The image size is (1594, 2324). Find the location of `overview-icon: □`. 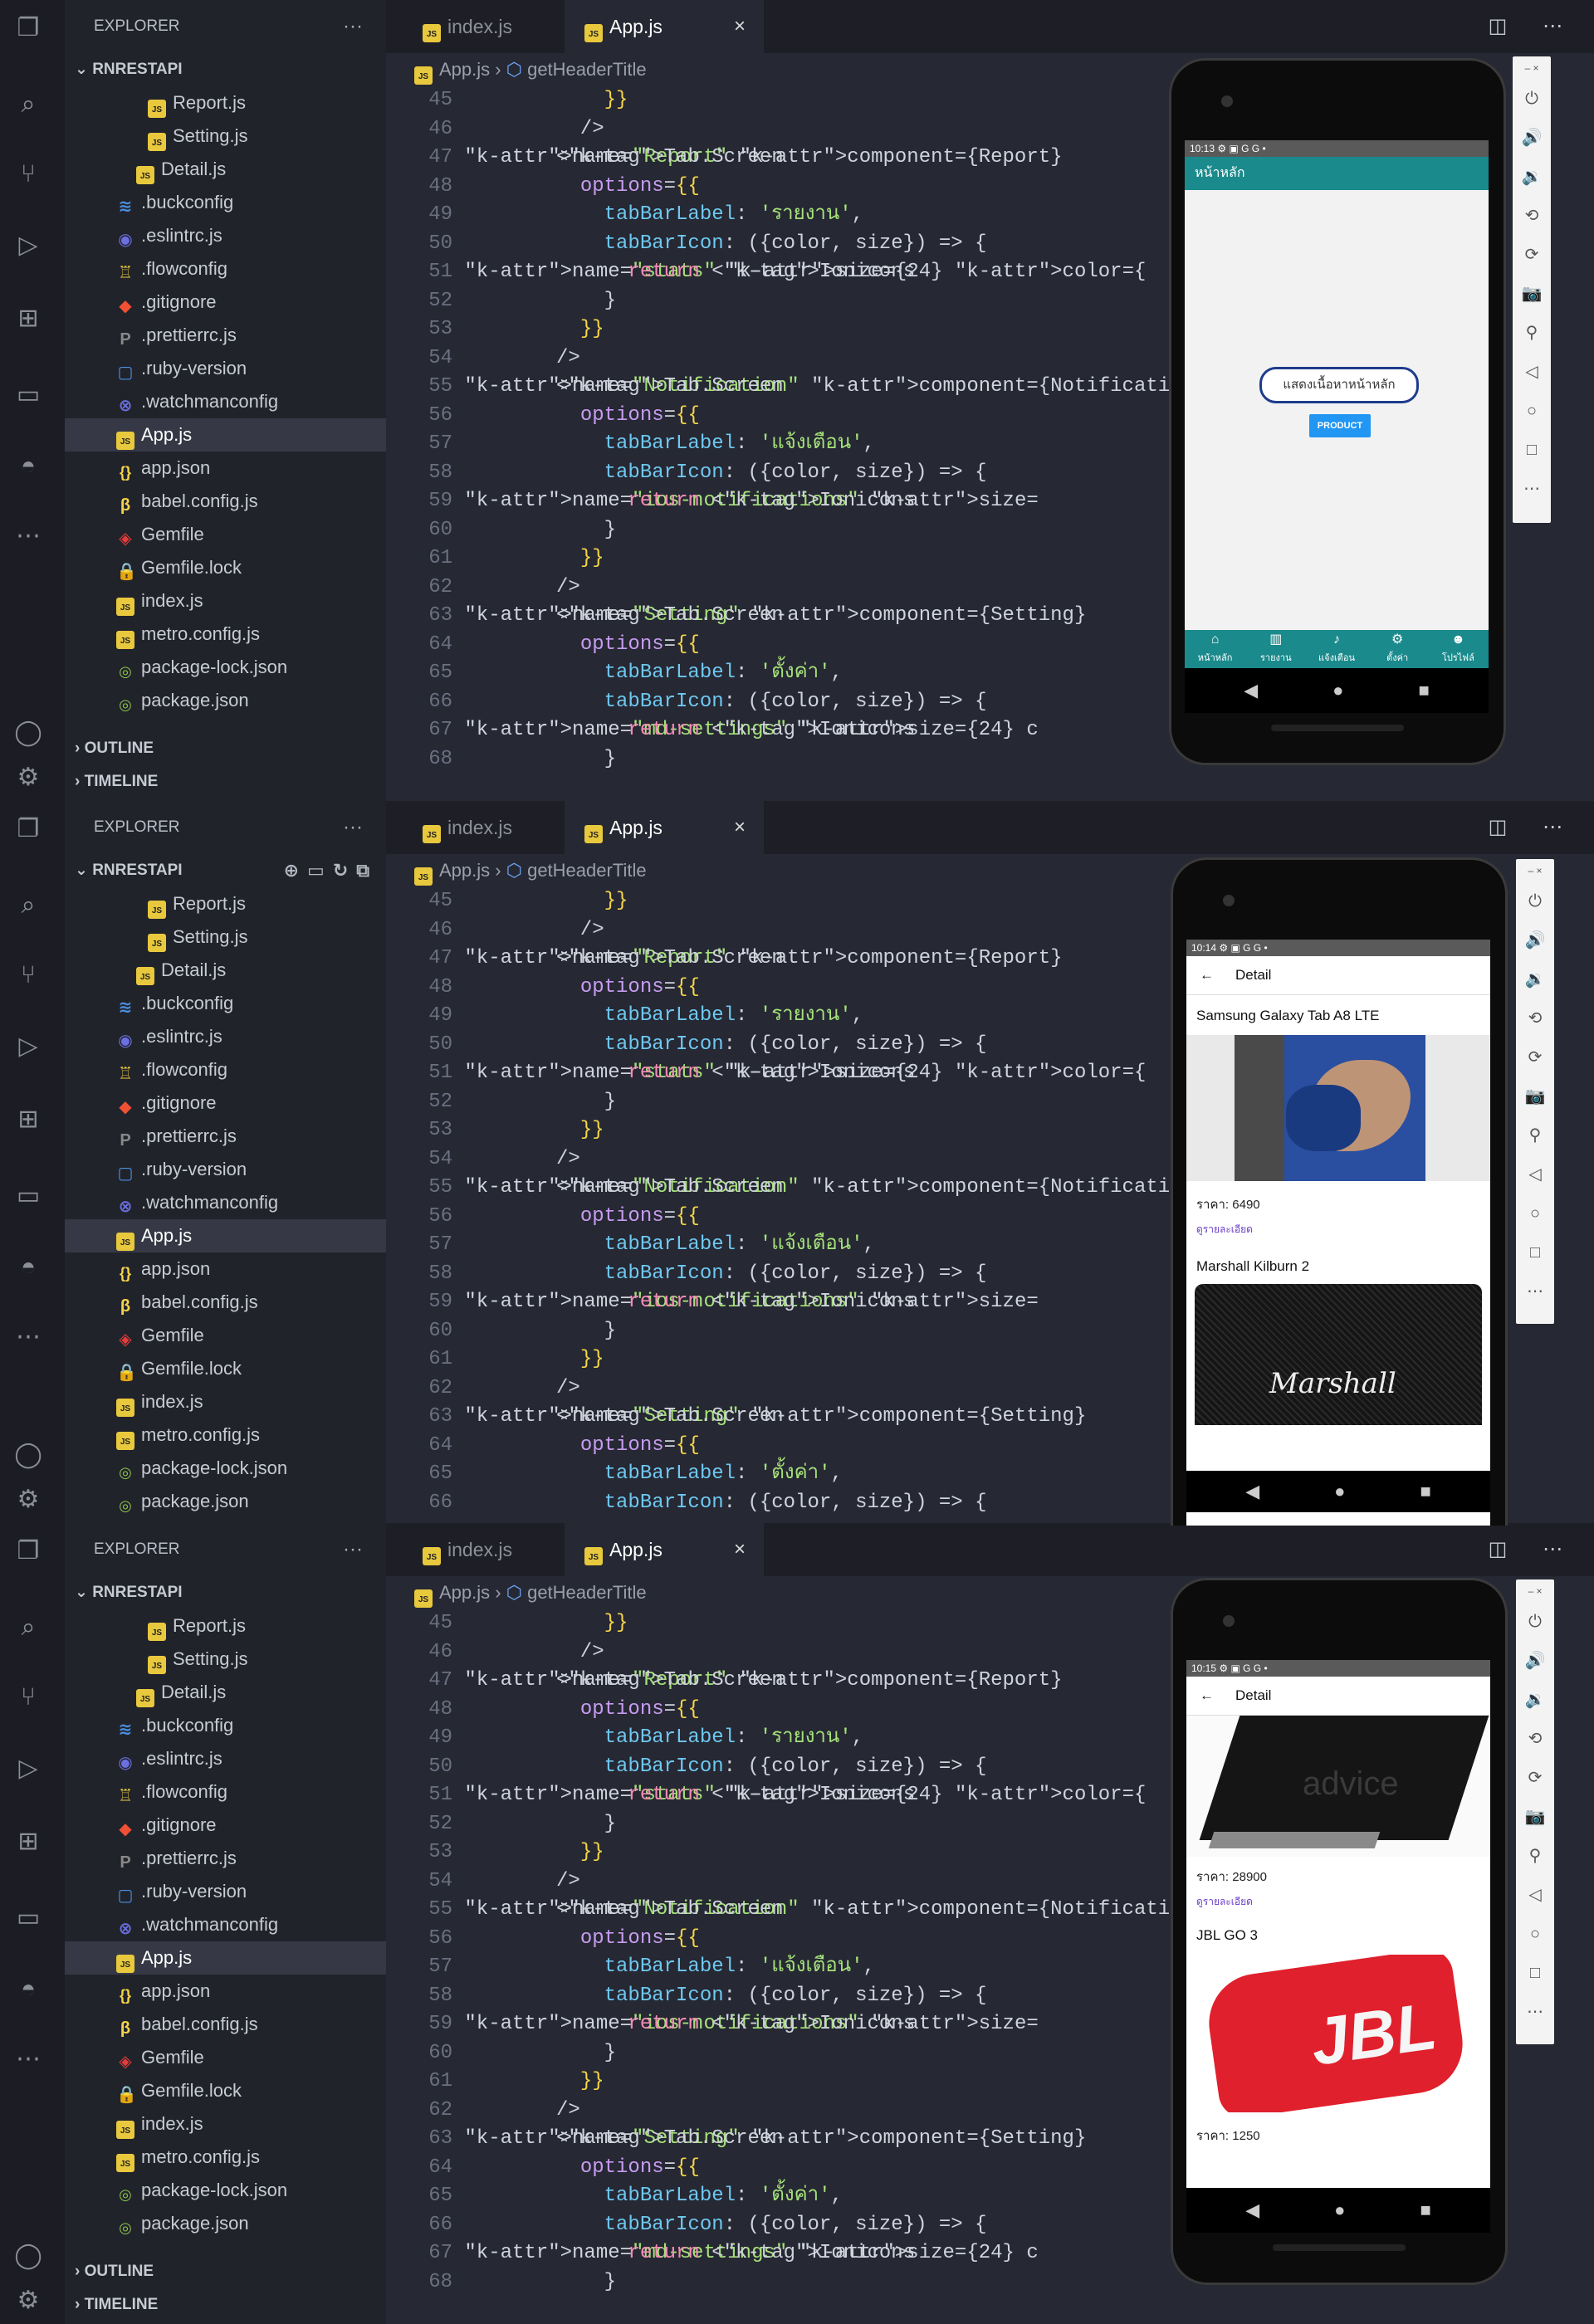

overview-icon: □ is located at coordinates (1535, 1253).